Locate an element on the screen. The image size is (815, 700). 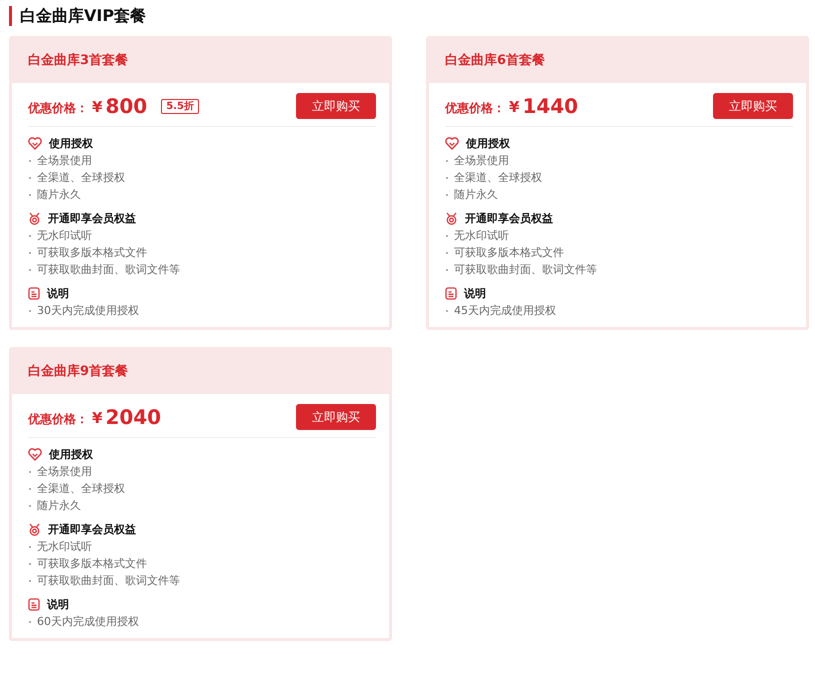
package-name: 白金曲库3首套餐 is located at coordinates (78, 60).